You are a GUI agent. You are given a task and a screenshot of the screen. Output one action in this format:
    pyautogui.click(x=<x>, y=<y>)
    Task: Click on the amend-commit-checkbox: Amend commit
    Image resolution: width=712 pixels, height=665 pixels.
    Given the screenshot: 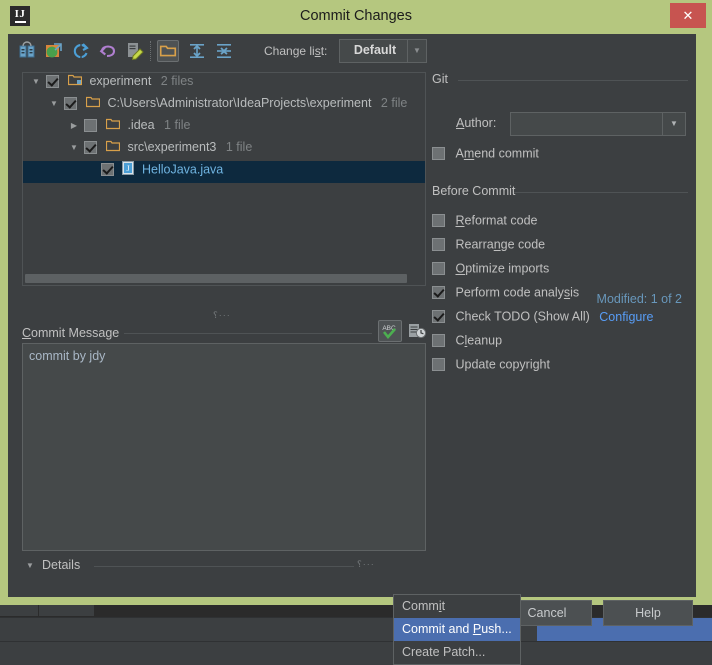 What is the action you would take?
    pyautogui.click(x=485, y=156)
    